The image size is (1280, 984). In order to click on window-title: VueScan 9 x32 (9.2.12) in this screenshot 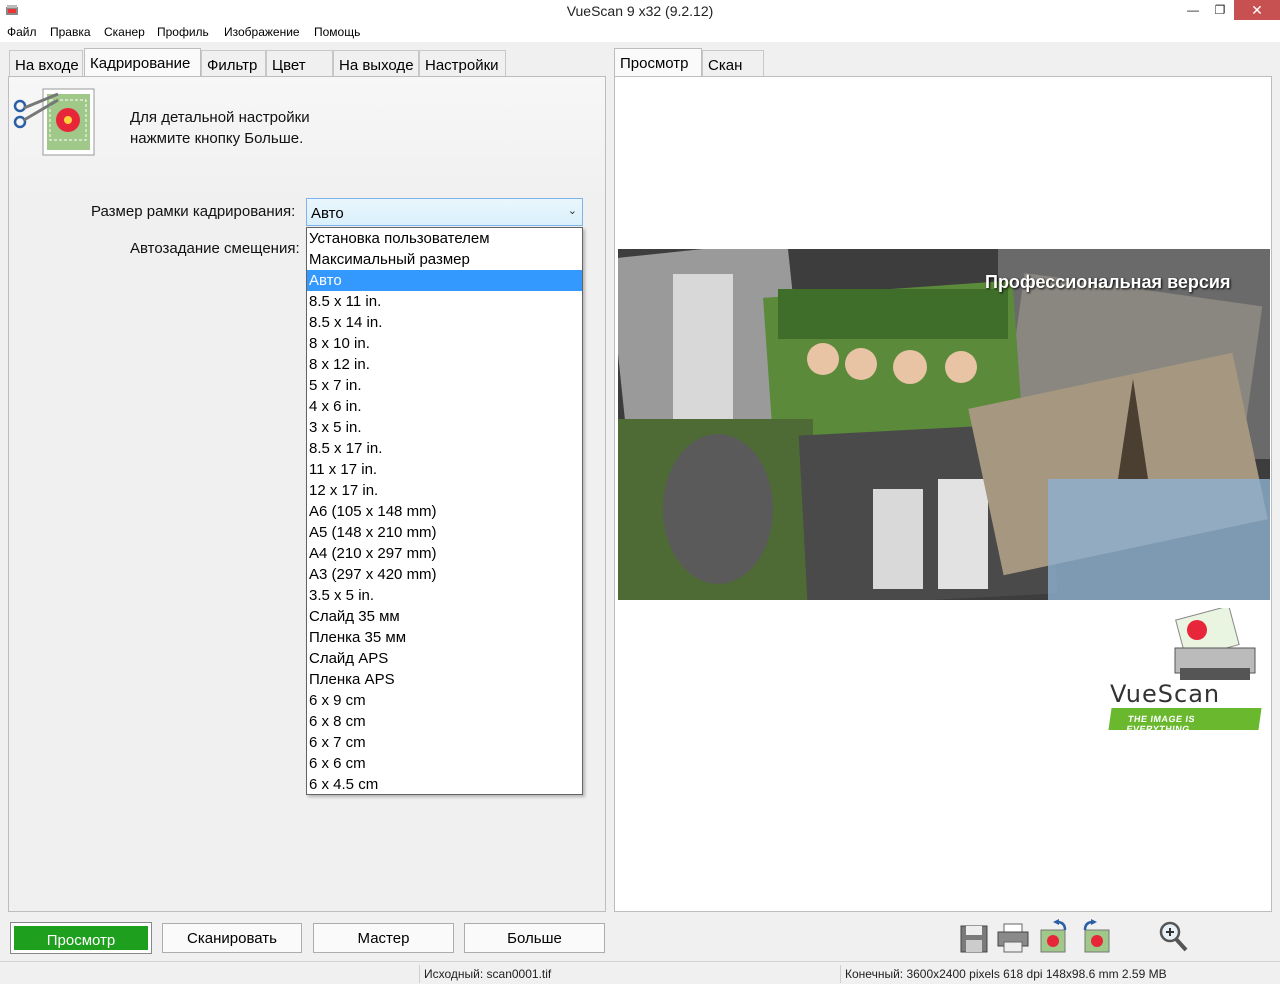, I will do `click(640, 11)`.